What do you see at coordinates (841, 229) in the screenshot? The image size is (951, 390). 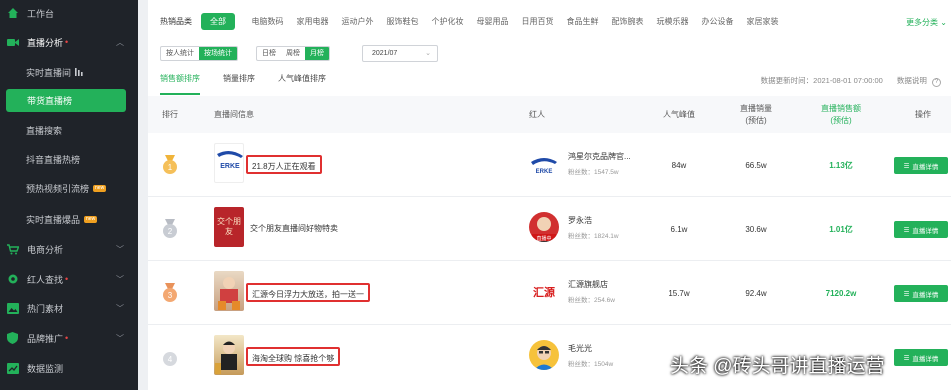 I see `sales-amount-value: 1.01亿` at bounding box center [841, 229].